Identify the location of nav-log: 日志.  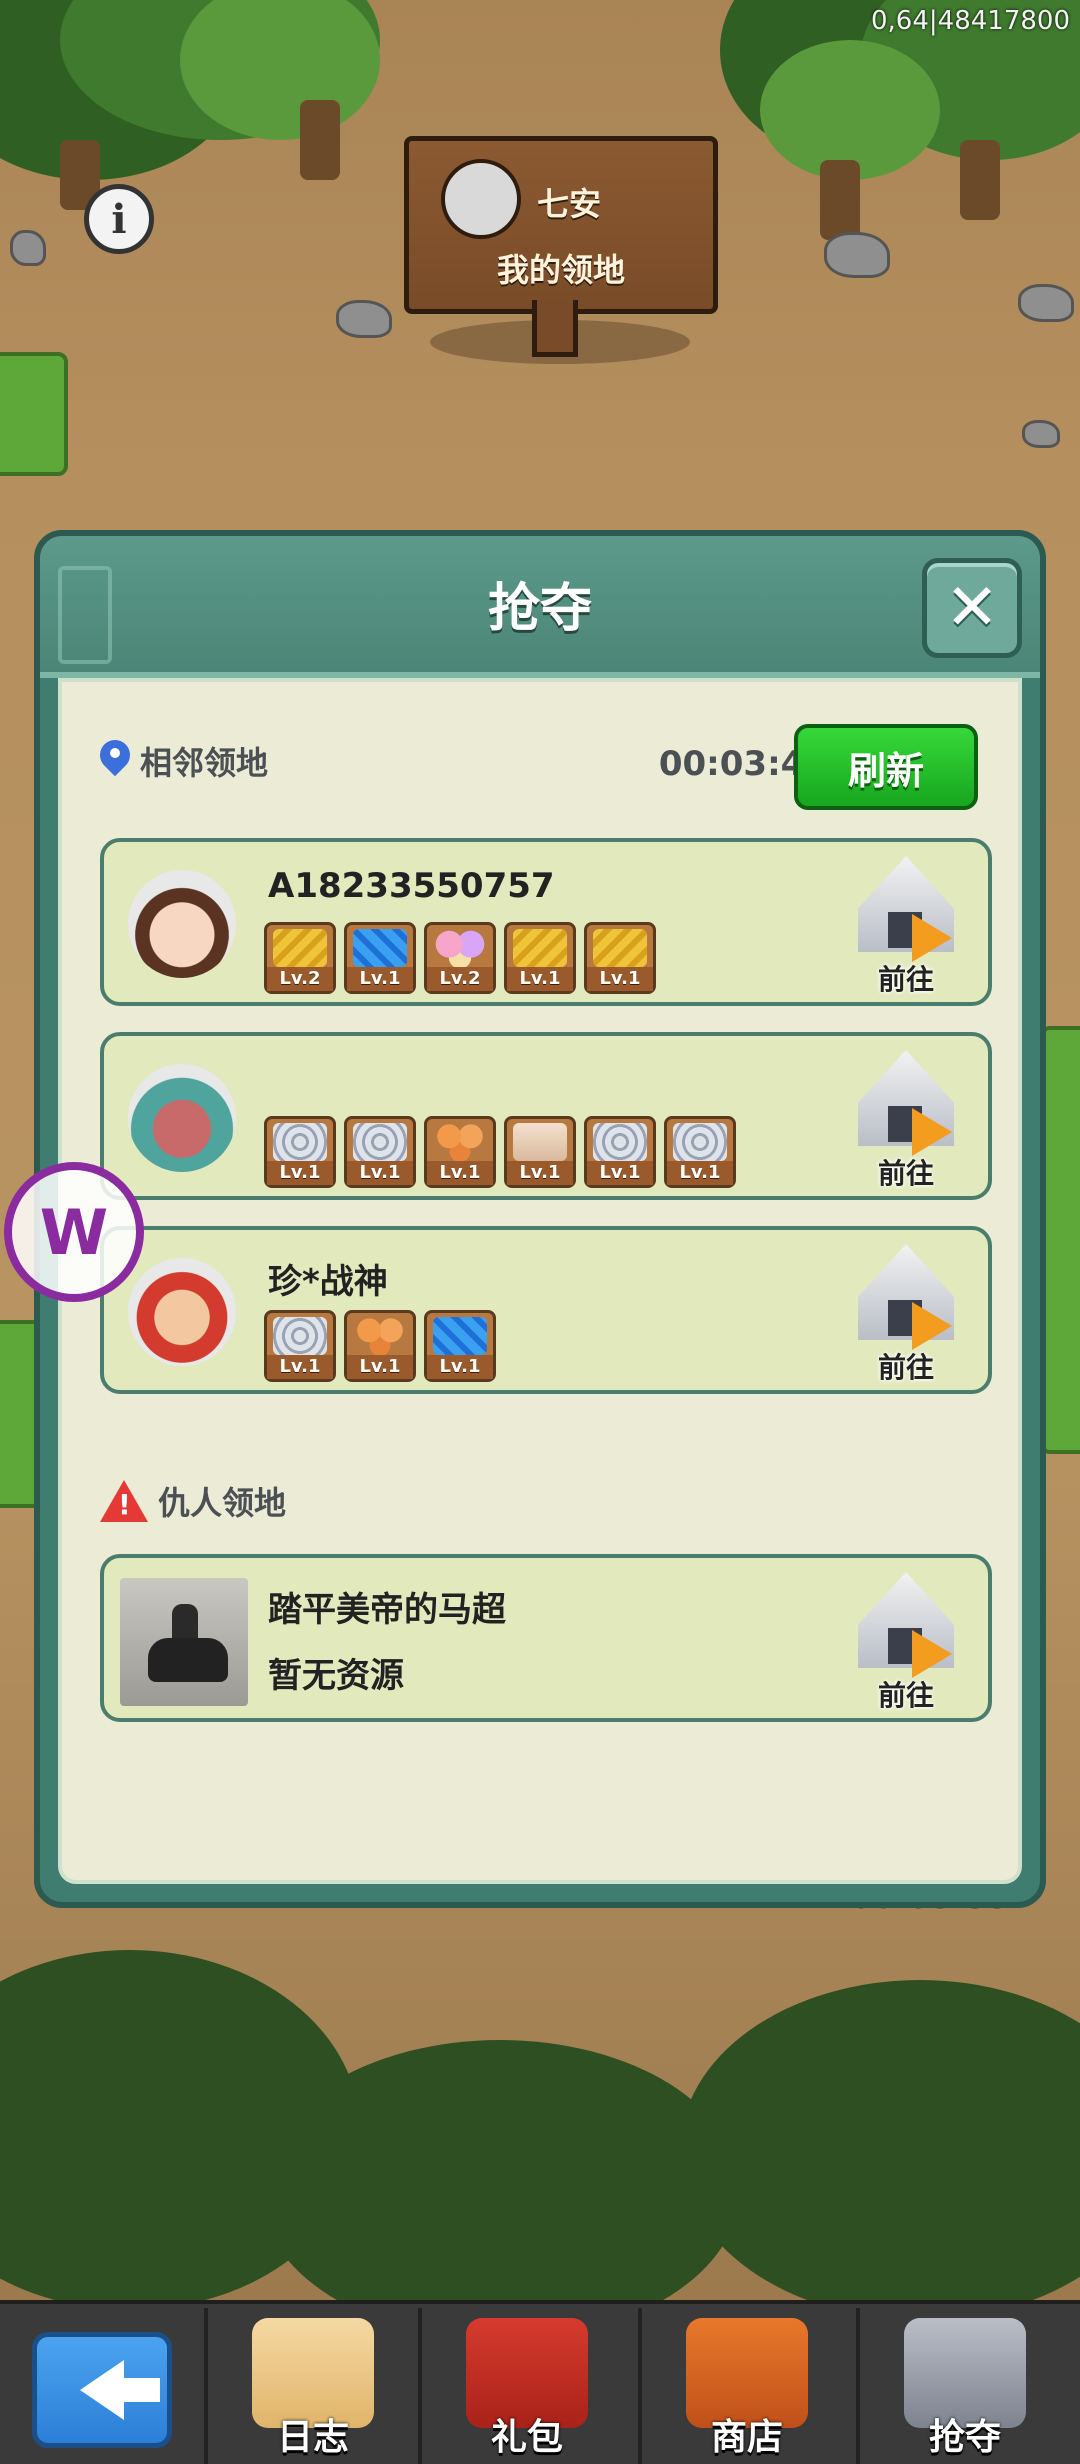
(311, 2386).